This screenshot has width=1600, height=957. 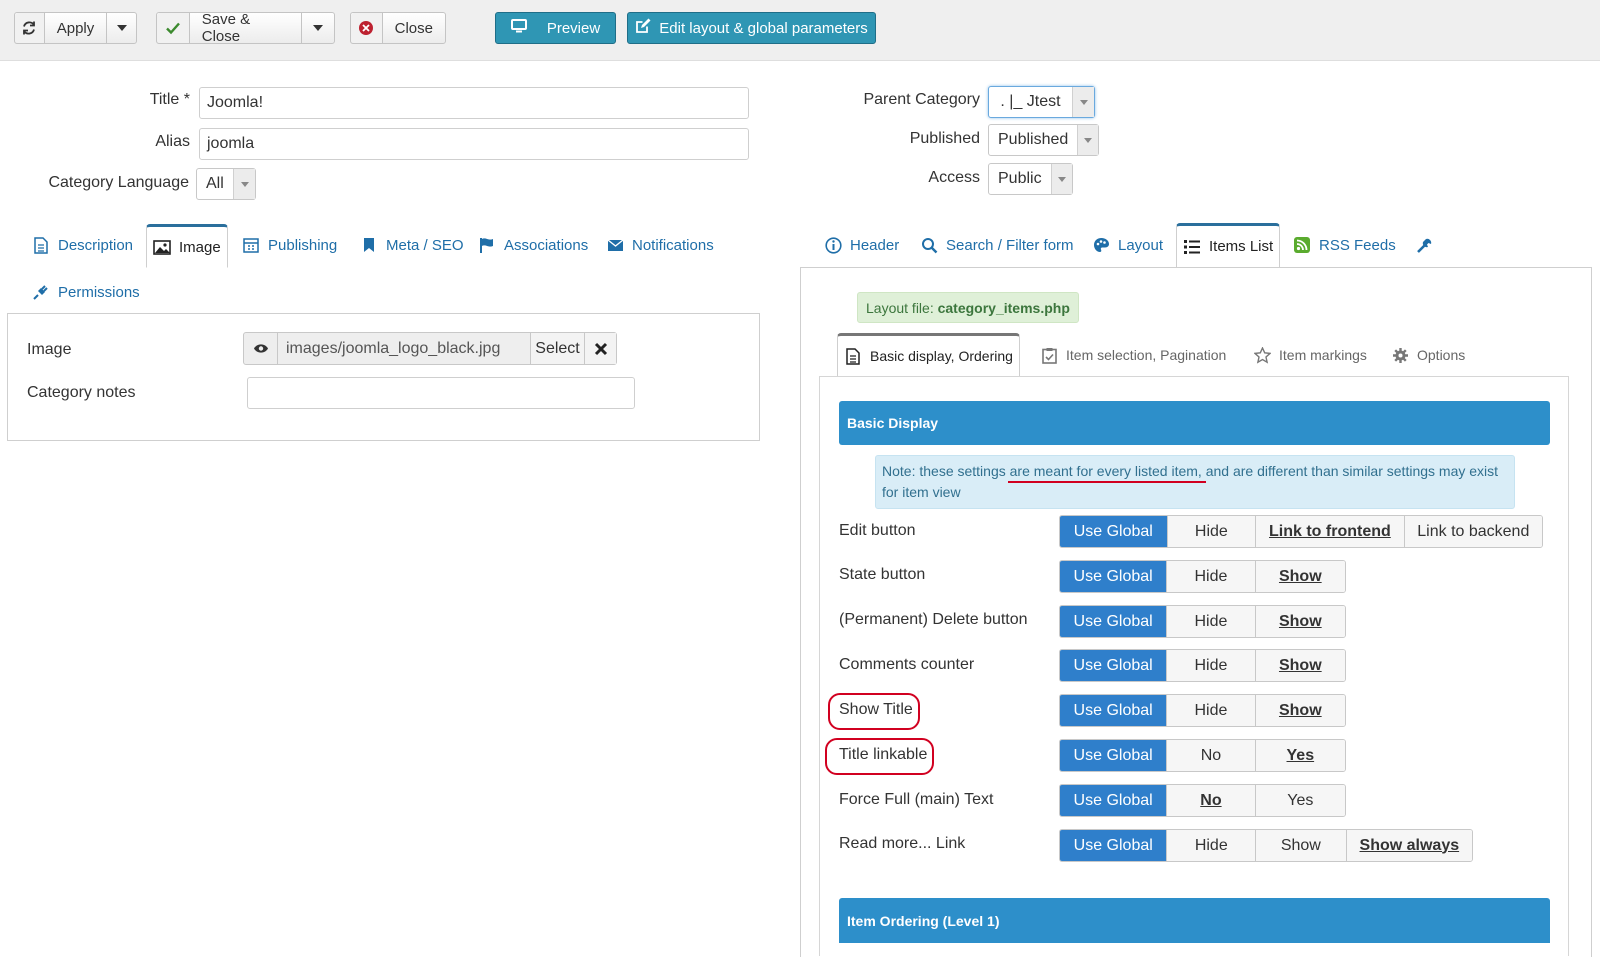 What do you see at coordinates (430, 348) in the screenshot?
I see `image-picker: images/joomla_logo_black.jpg Select` at bounding box center [430, 348].